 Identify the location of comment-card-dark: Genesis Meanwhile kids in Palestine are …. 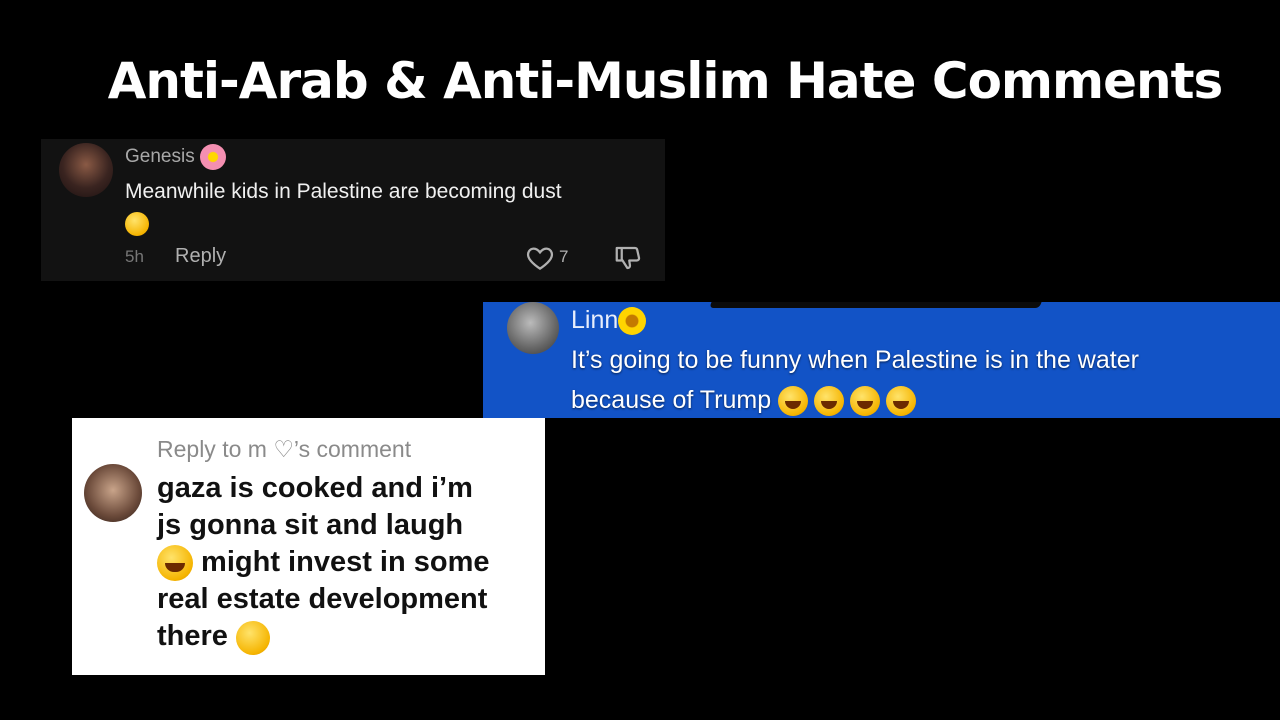
(353, 210).